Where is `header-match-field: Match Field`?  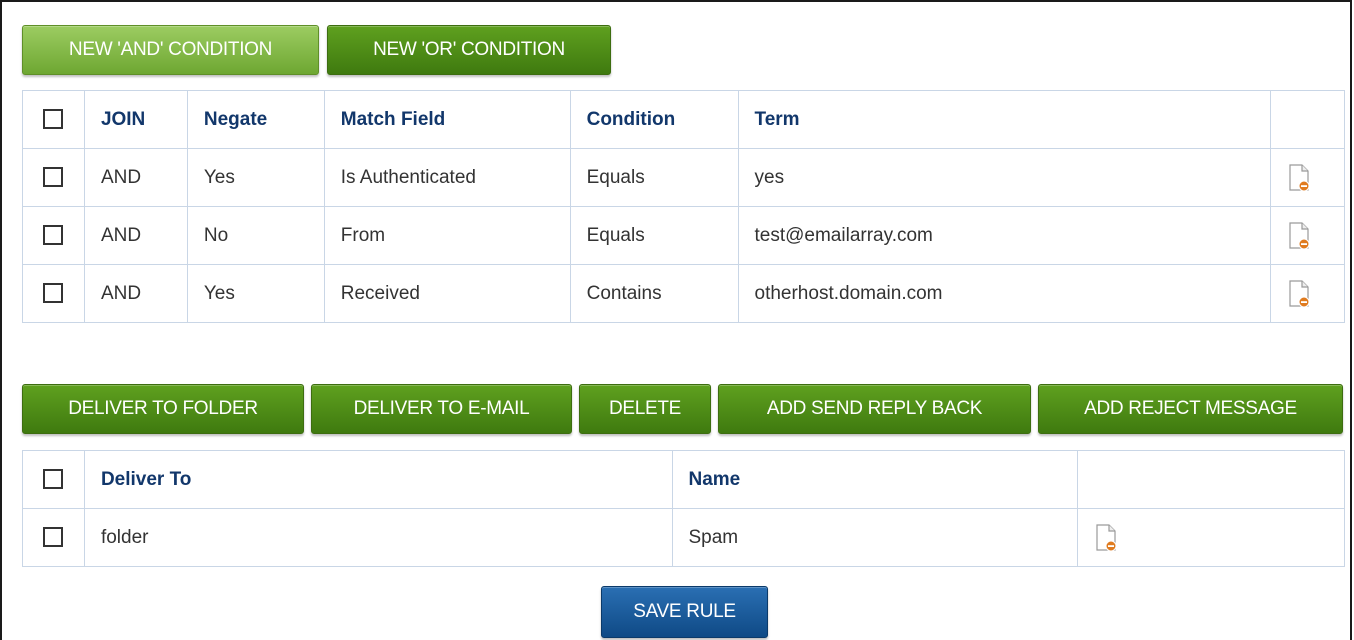
header-match-field: Match Field is located at coordinates (447, 119).